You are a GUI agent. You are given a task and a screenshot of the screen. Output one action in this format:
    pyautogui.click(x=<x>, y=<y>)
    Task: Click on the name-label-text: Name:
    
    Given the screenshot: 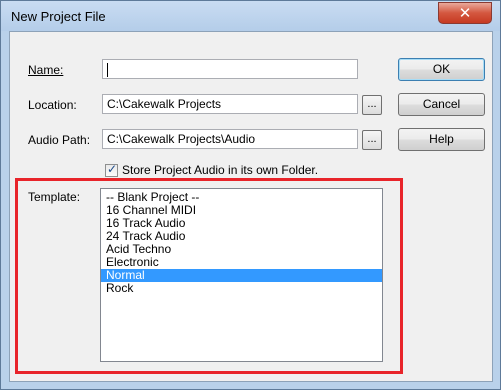 What is the action you would take?
    pyautogui.click(x=46, y=70)
    